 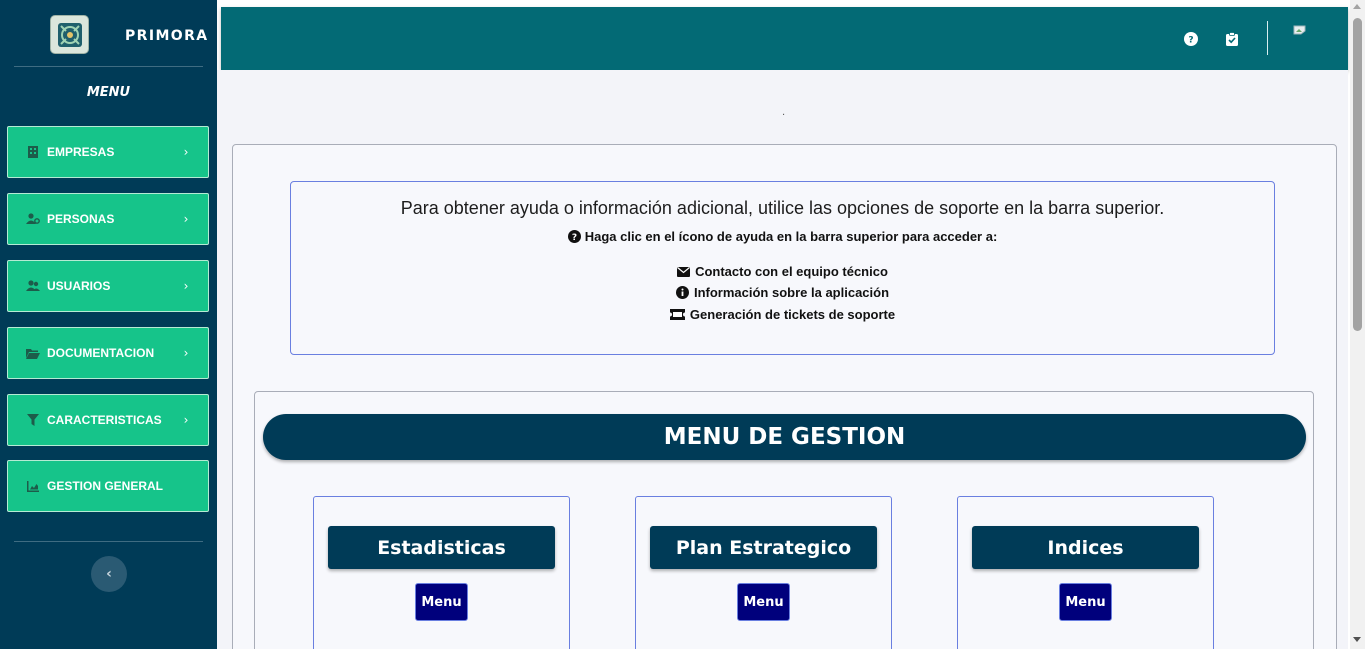 What do you see at coordinates (81, 152) in the screenshot?
I see `sidebar-item-label: EMPRESAS` at bounding box center [81, 152].